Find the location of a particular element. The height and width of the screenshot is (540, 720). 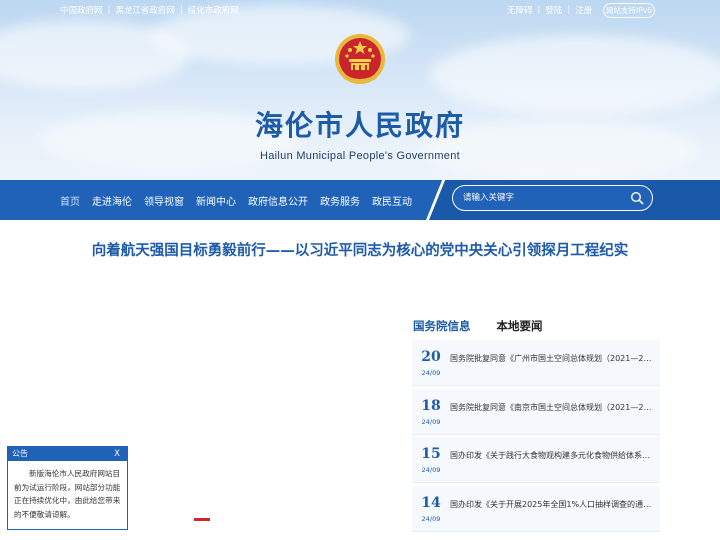

notice-title: 公告 is located at coordinates (20, 453).